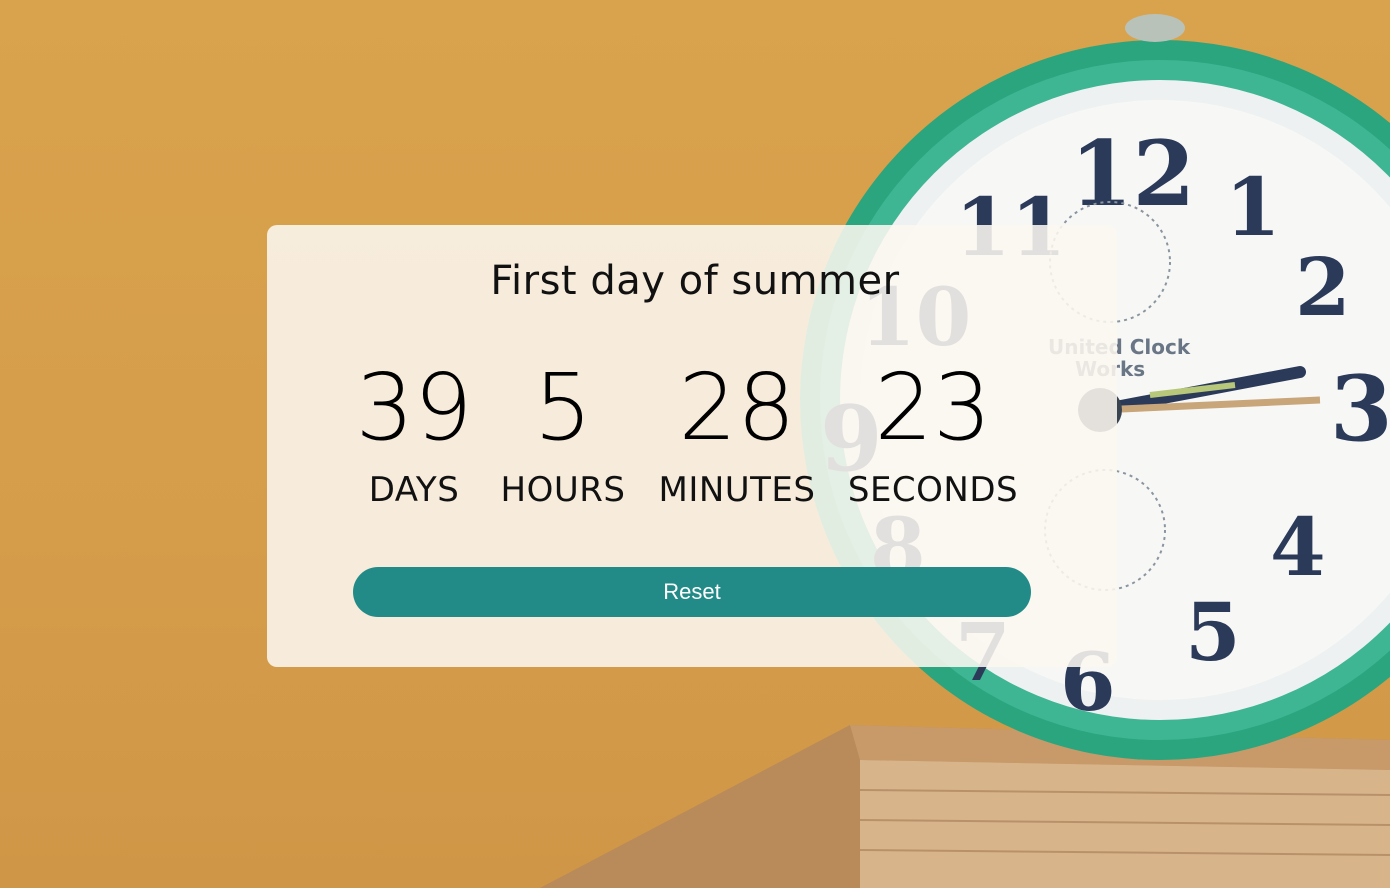 Image resolution: width=1390 pixels, height=888 pixels. What do you see at coordinates (1213, 632) in the screenshot?
I see `clock-numeral: 5` at bounding box center [1213, 632].